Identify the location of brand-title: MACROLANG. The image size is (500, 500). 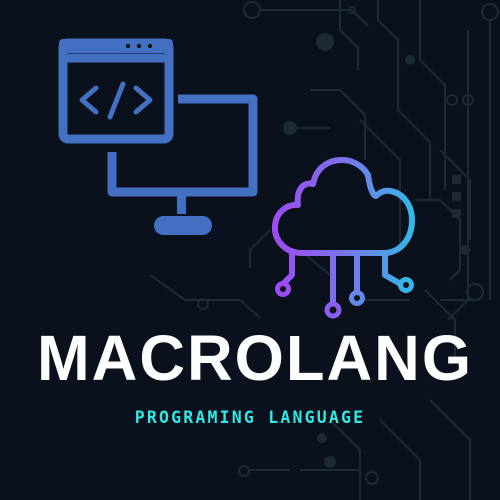
(255, 358).